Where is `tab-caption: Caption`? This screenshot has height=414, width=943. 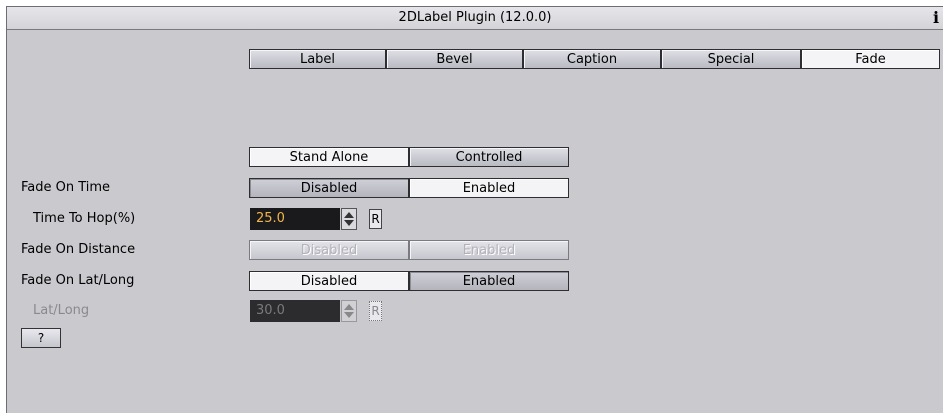
tab-caption: Caption is located at coordinates (592, 59).